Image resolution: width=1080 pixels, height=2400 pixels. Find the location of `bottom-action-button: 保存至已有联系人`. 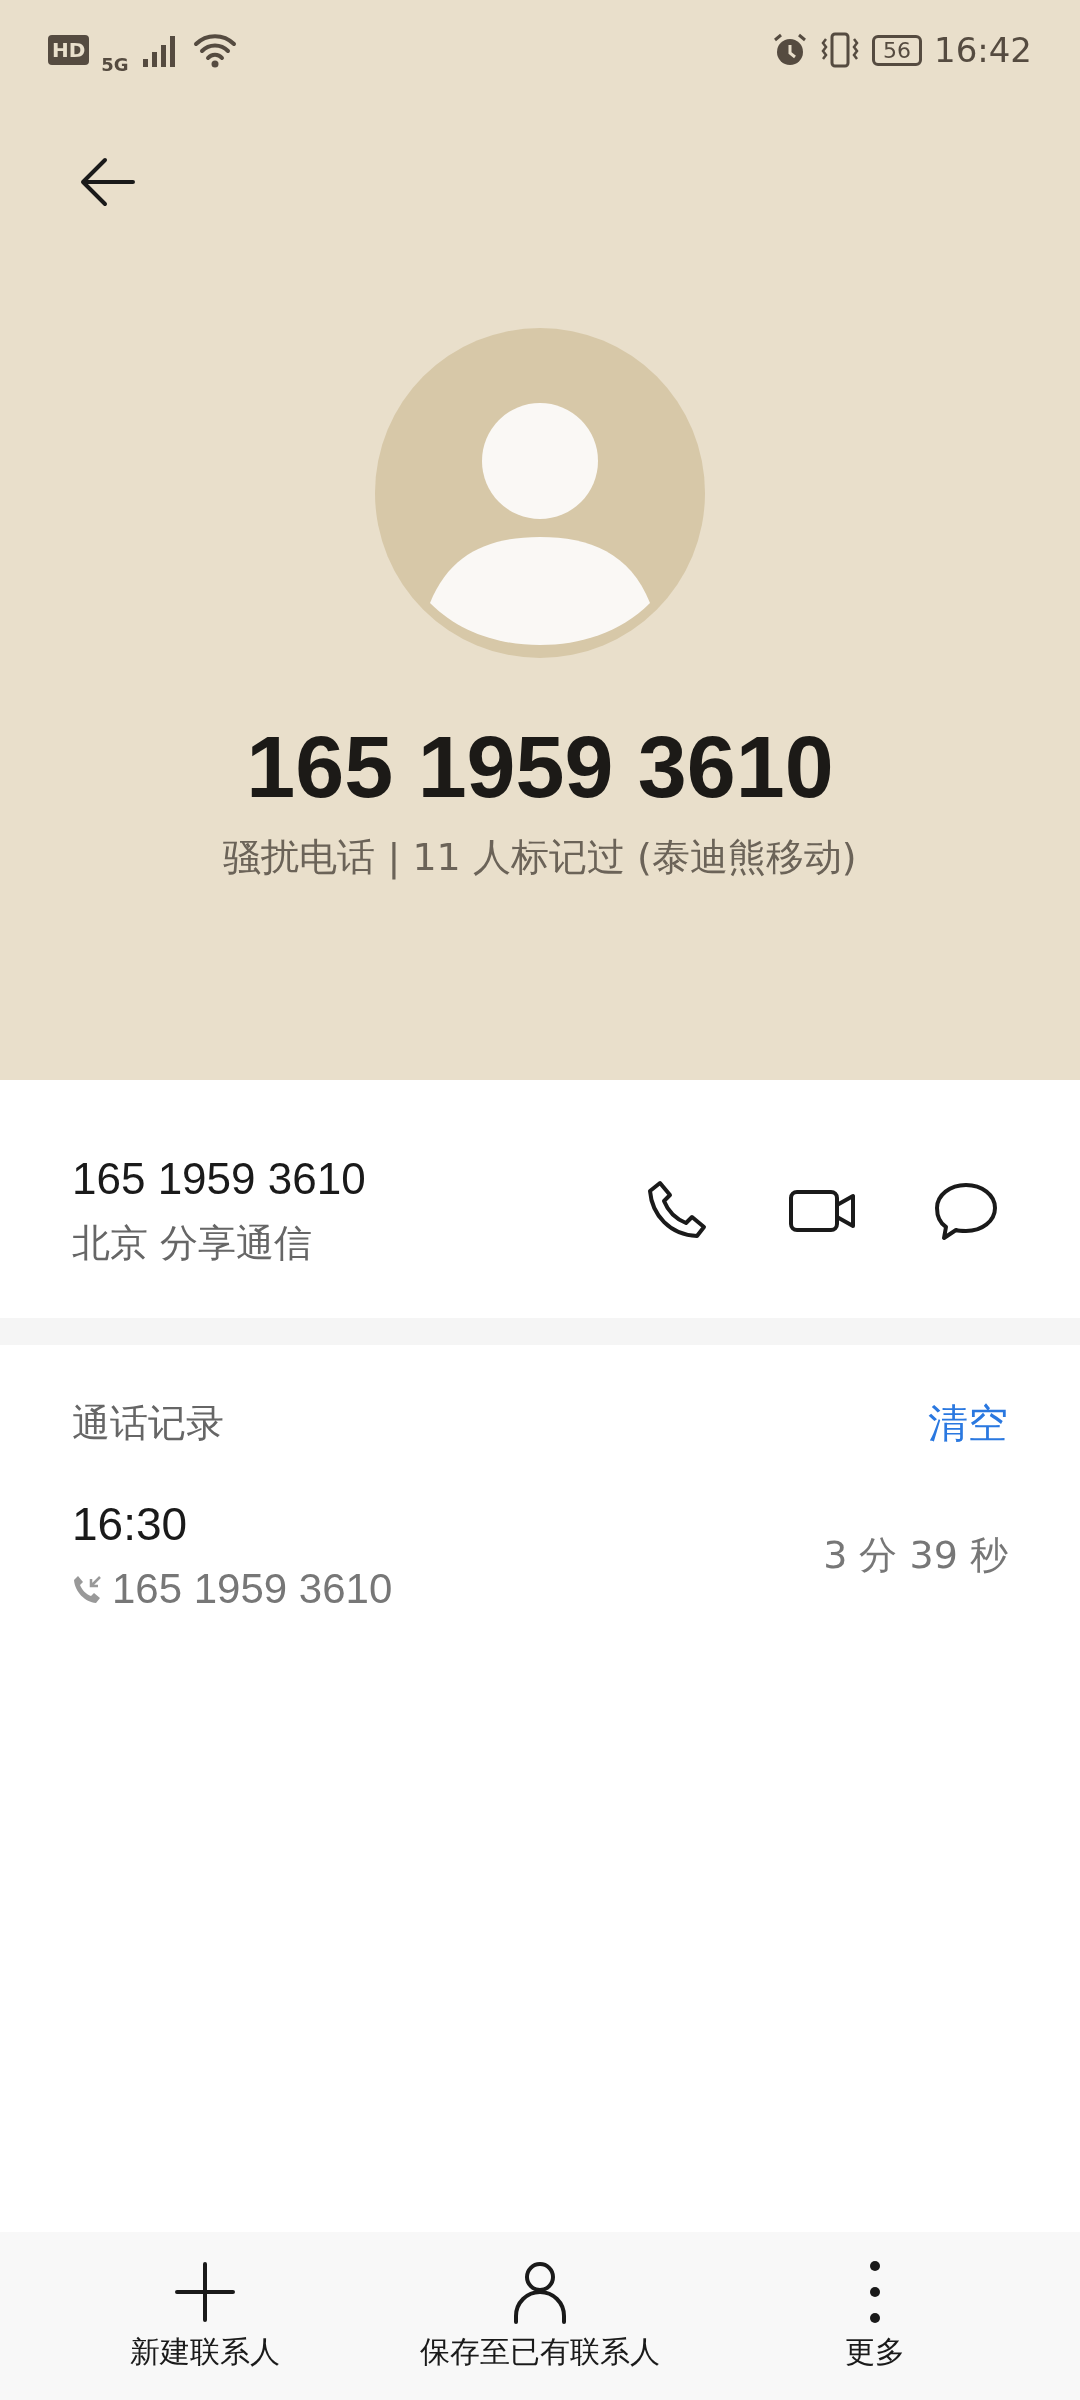

bottom-action-button: 保存至已有联系人 is located at coordinates (540, 2316).